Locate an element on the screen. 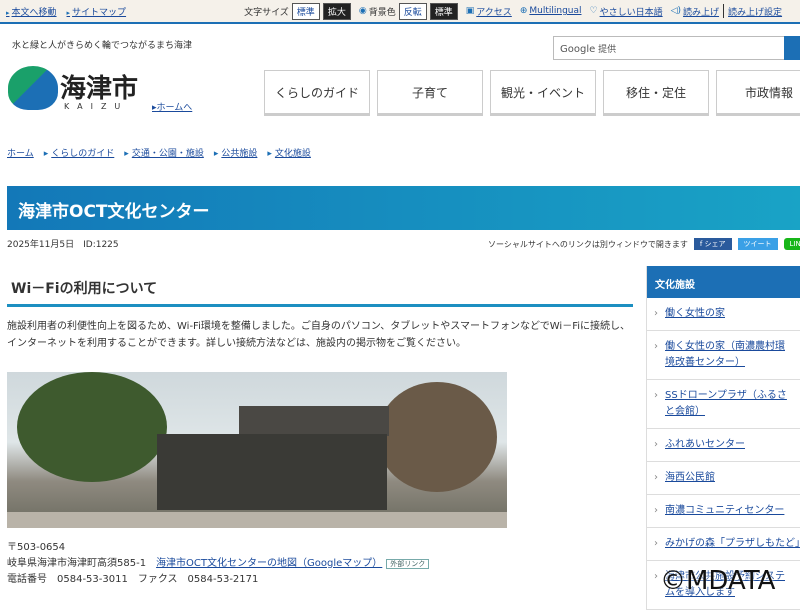 The height and width of the screenshot is (610, 800). tagline: 水と緑と人がきらめく輪でつながるまち海津 is located at coordinates (102, 46).